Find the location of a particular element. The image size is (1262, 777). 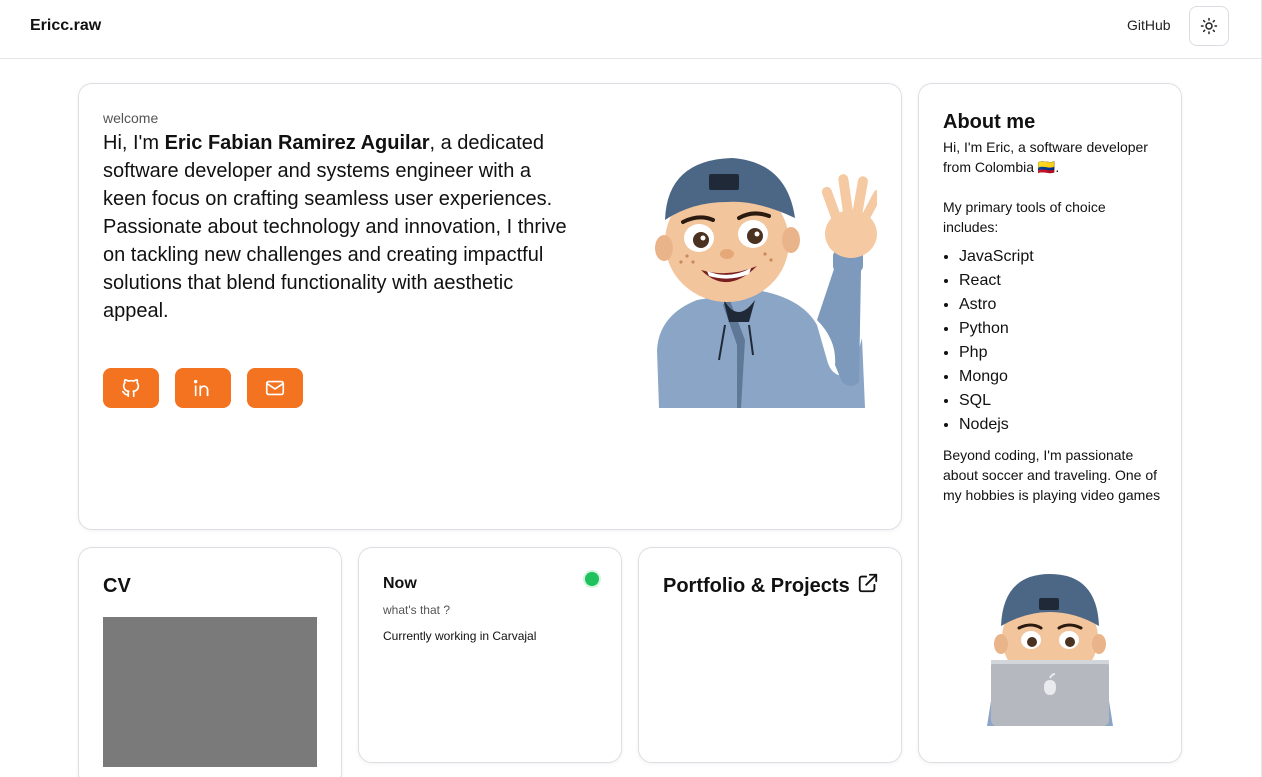

hero-eyebrow: welcome is located at coordinates (131, 118).